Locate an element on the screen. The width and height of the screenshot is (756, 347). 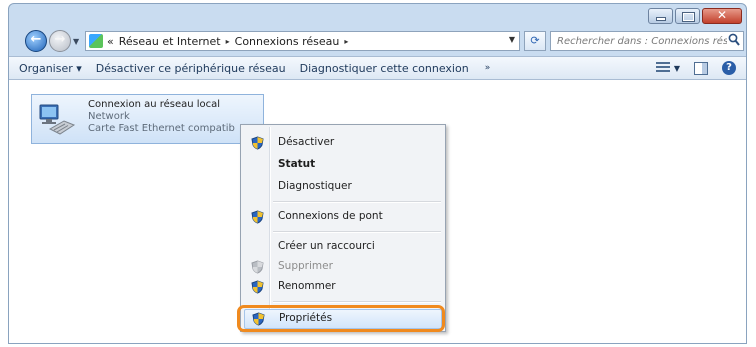
menu-item-supprimer: Supprimer is located at coordinates (343, 267).